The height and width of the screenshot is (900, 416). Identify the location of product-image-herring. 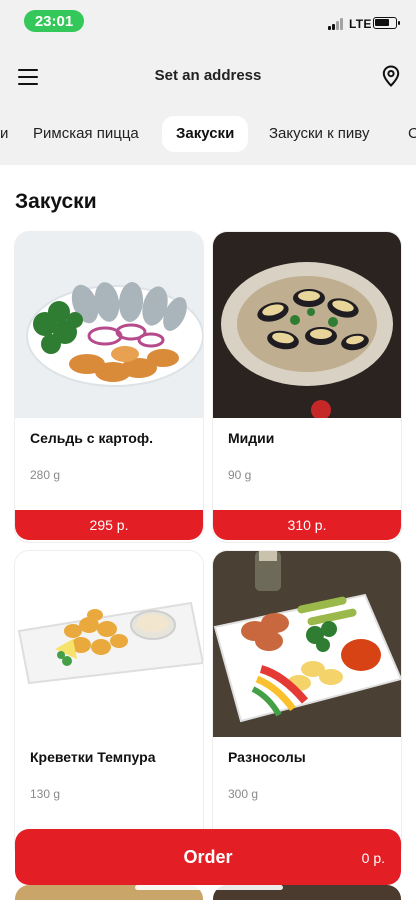
(109, 325).